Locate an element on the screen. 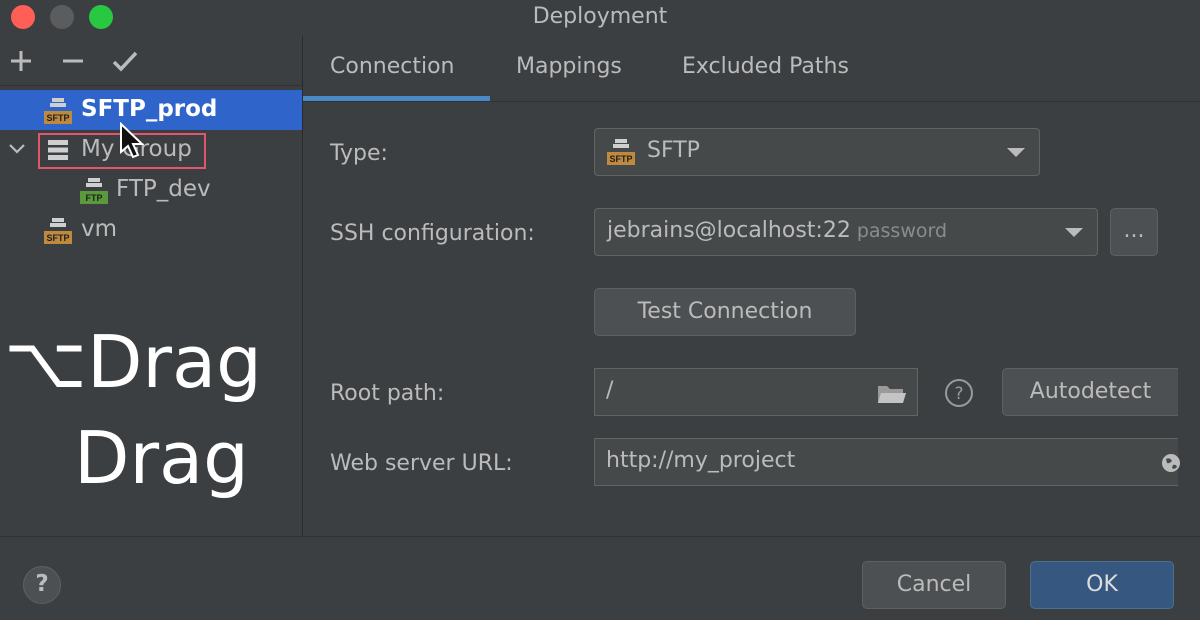 The image size is (1200, 620). tab-connection: Connection is located at coordinates (392, 66).